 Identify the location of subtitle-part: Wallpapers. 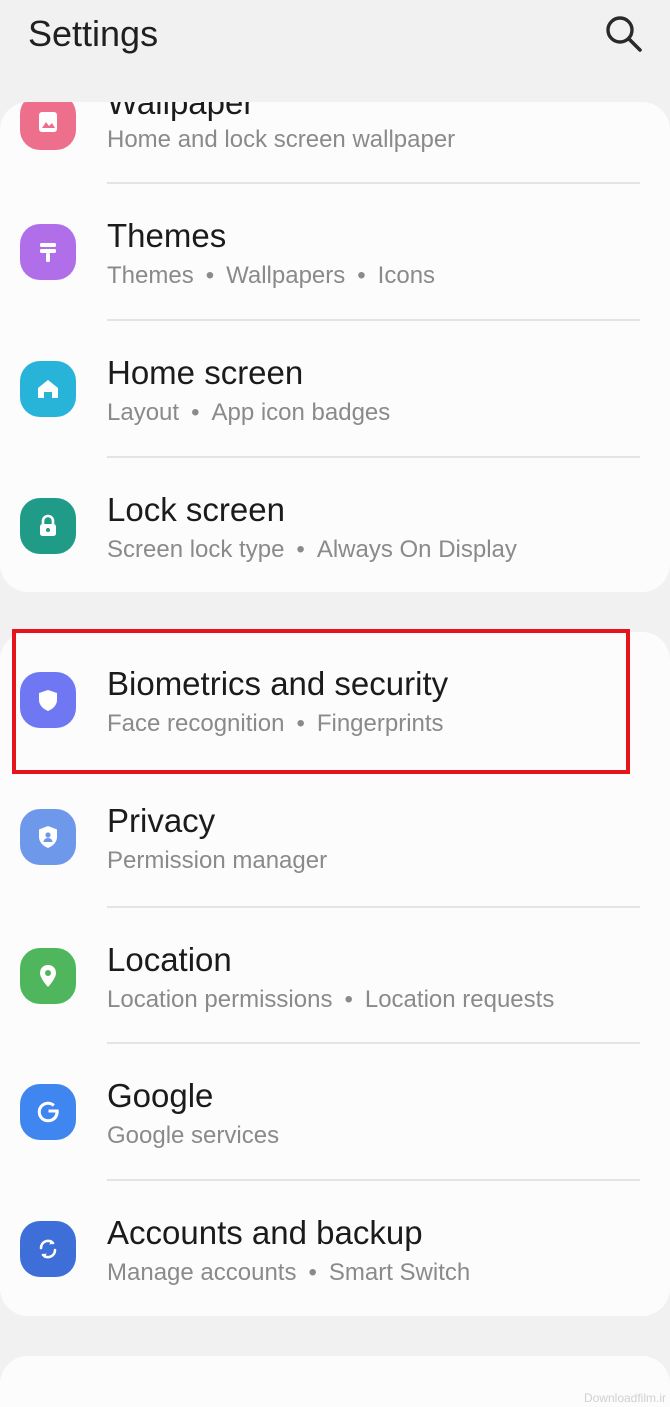
(286, 275).